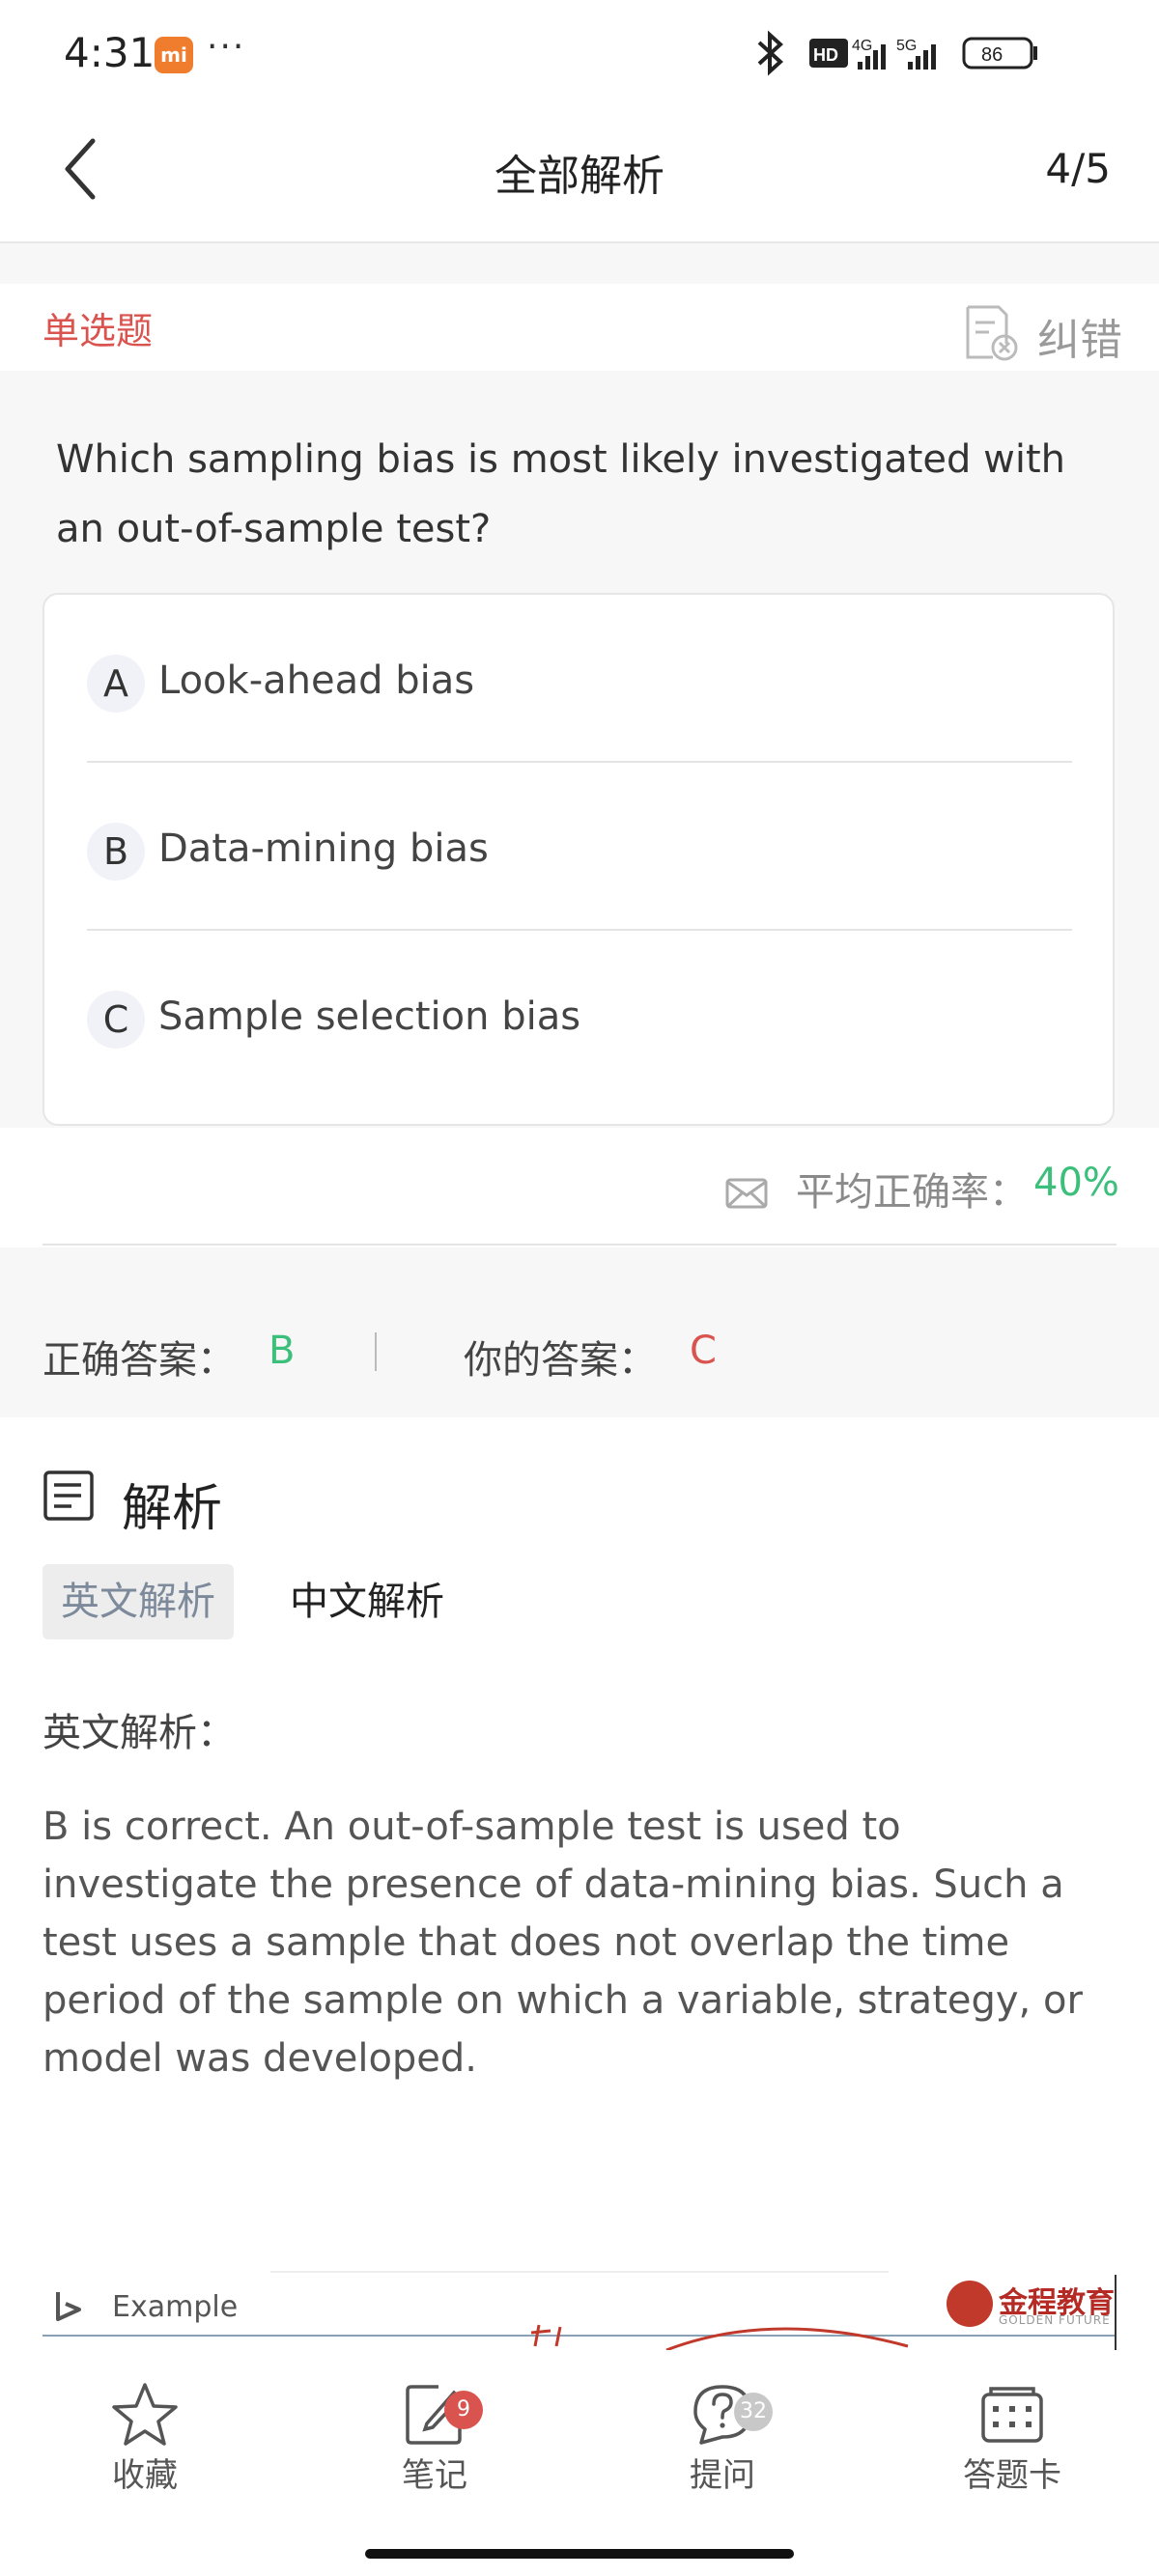 The image size is (1159, 2576). I want to click on slide-handwriting-mark, so click(719, 2337).